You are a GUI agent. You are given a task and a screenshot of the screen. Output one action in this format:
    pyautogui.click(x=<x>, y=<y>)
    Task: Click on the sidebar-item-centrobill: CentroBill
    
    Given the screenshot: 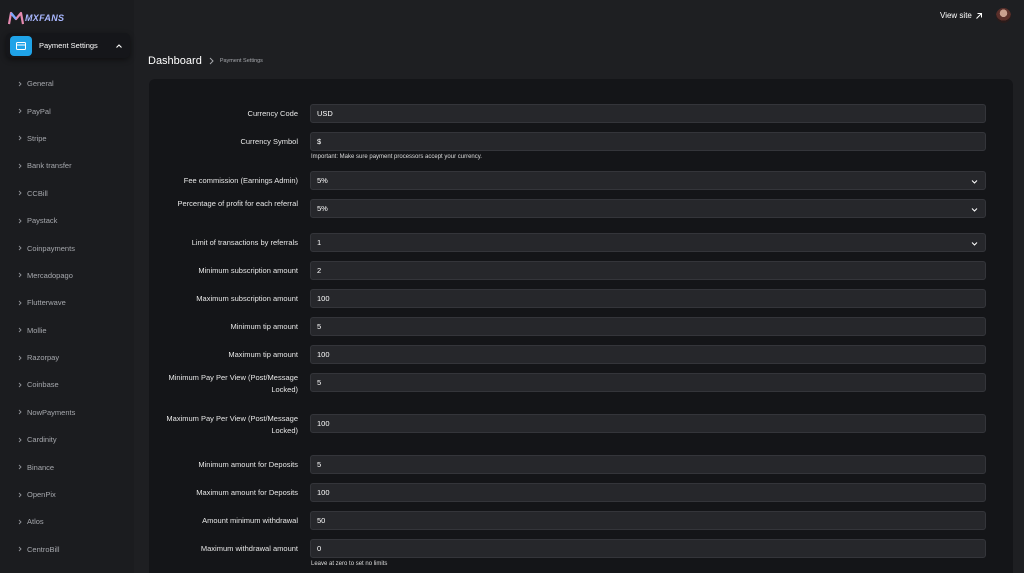 What is the action you would take?
    pyautogui.click(x=67, y=549)
    